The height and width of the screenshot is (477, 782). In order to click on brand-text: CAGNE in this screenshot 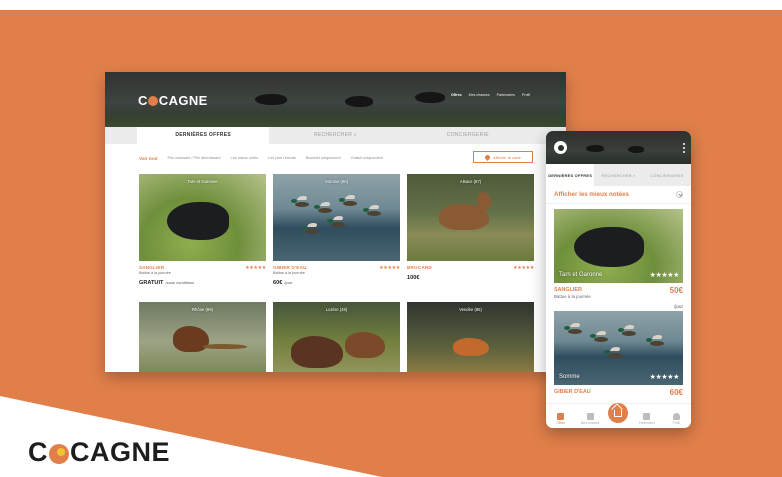, I will do `click(120, 452)`.